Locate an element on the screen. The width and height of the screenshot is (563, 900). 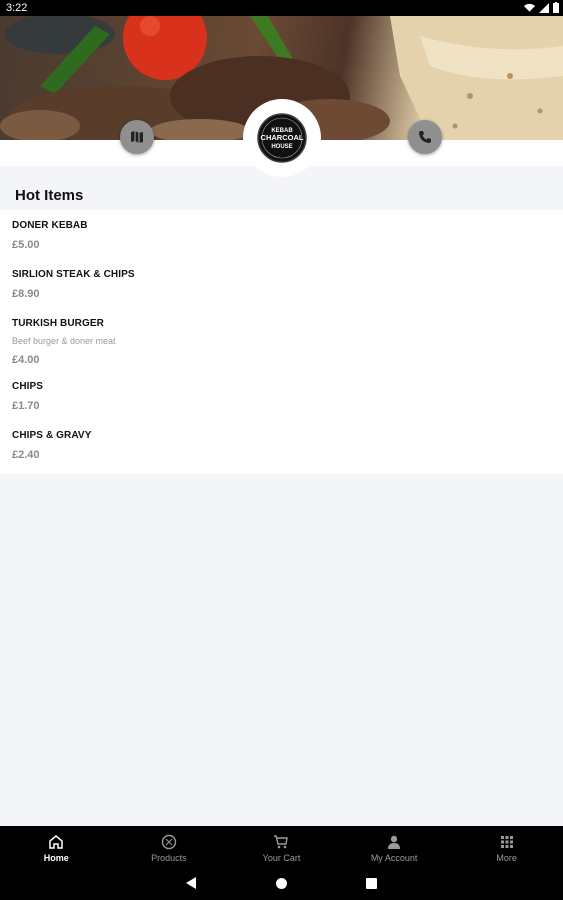
status-icons is located at coordinates (541, 7).